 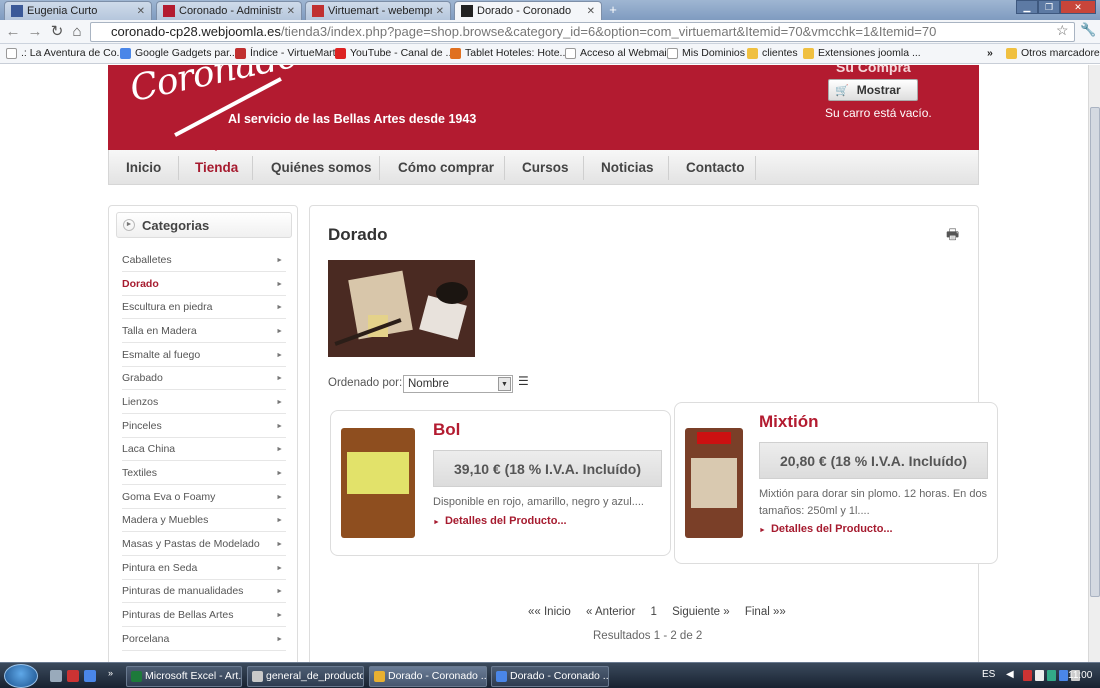 What do you see at coordinates (204, 402) in the screenshot?
I see `category-item: Lienzos ►` at bounding box center [204, 402].